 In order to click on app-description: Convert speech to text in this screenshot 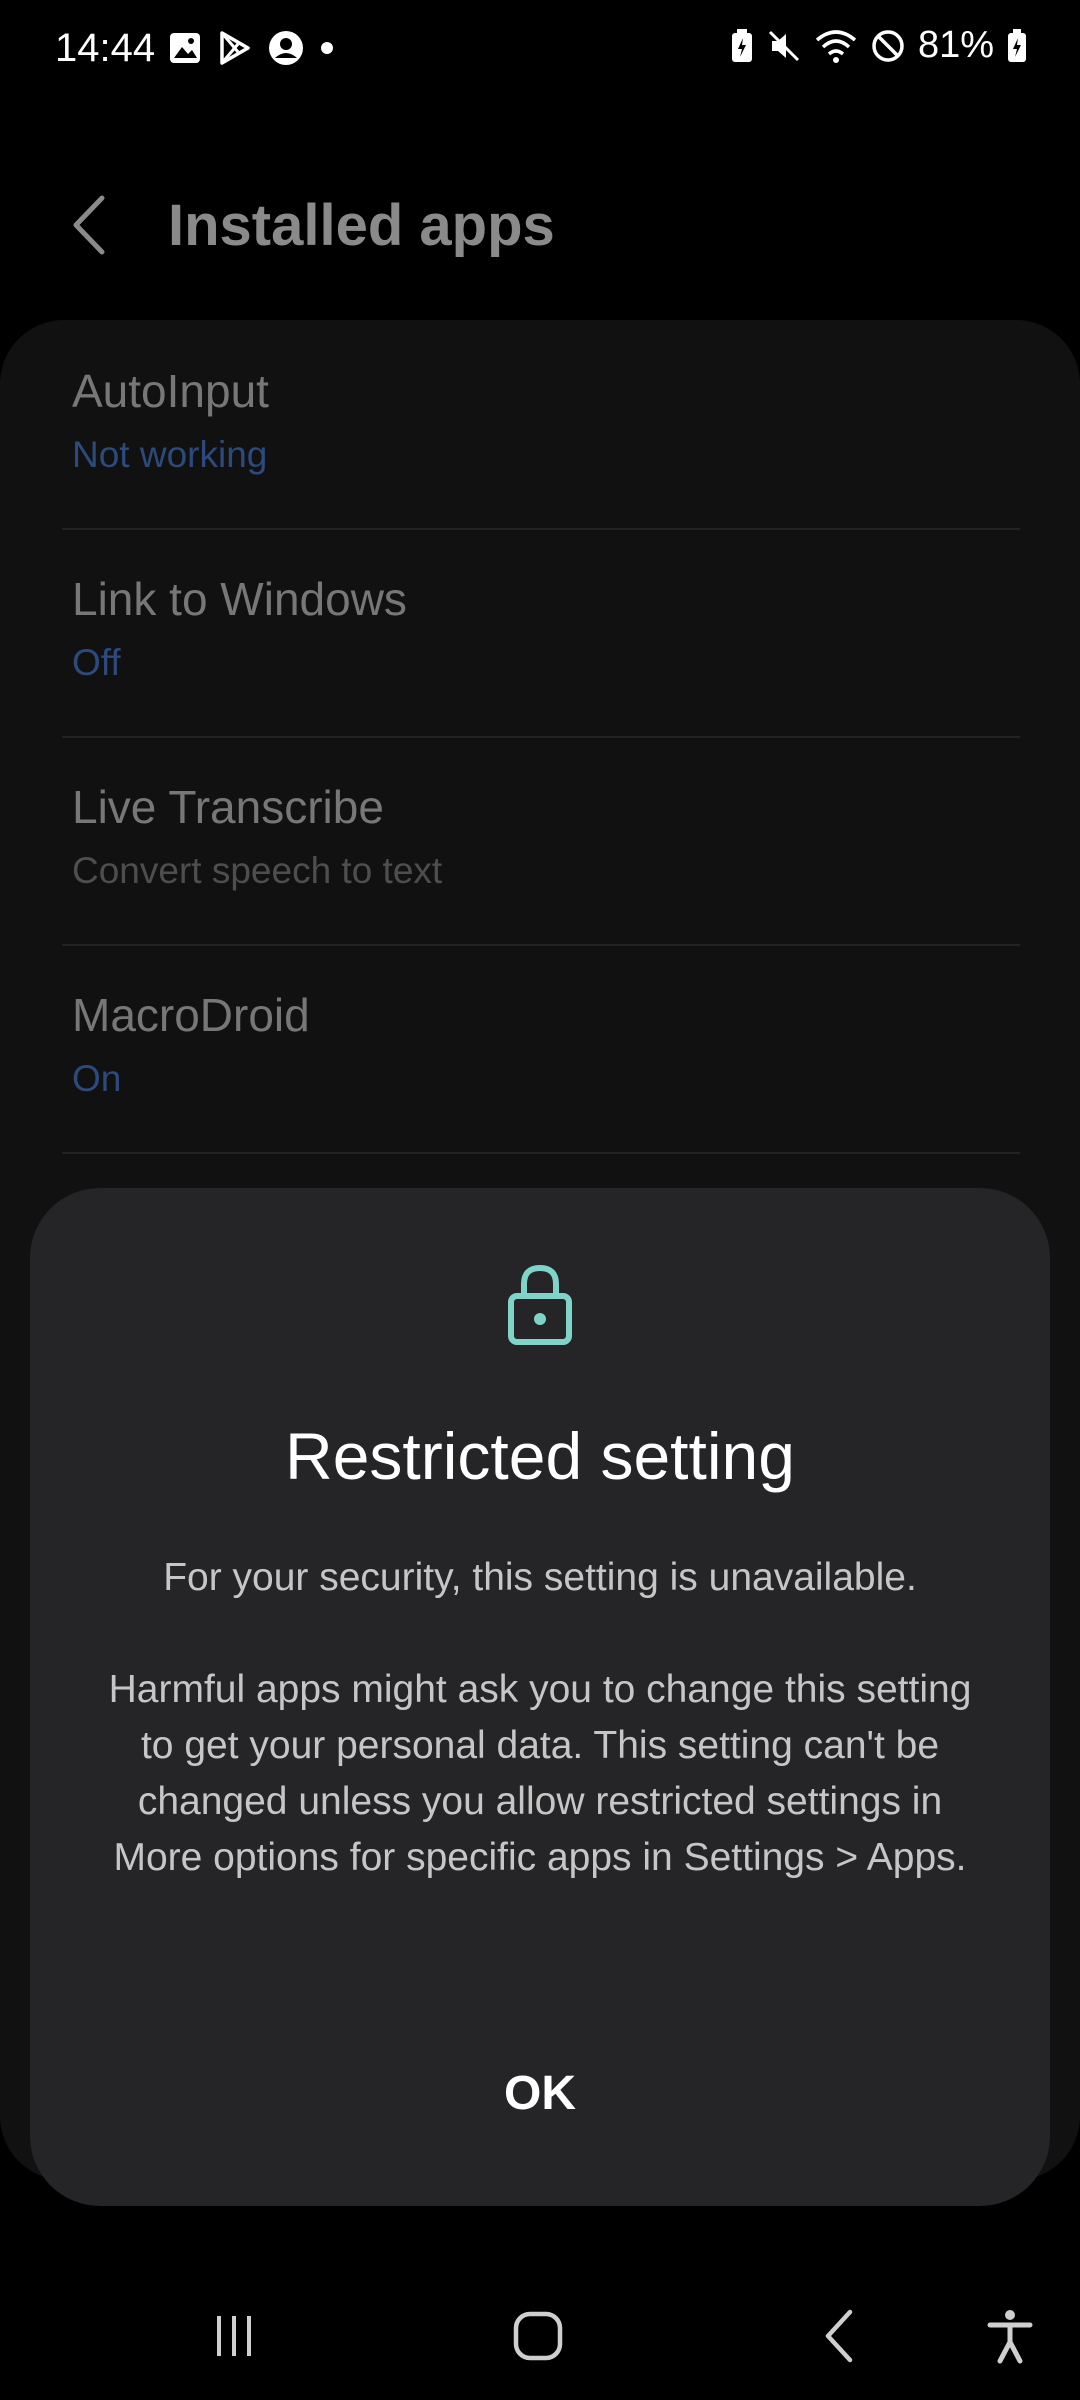, I will do `click(257, 870)`.